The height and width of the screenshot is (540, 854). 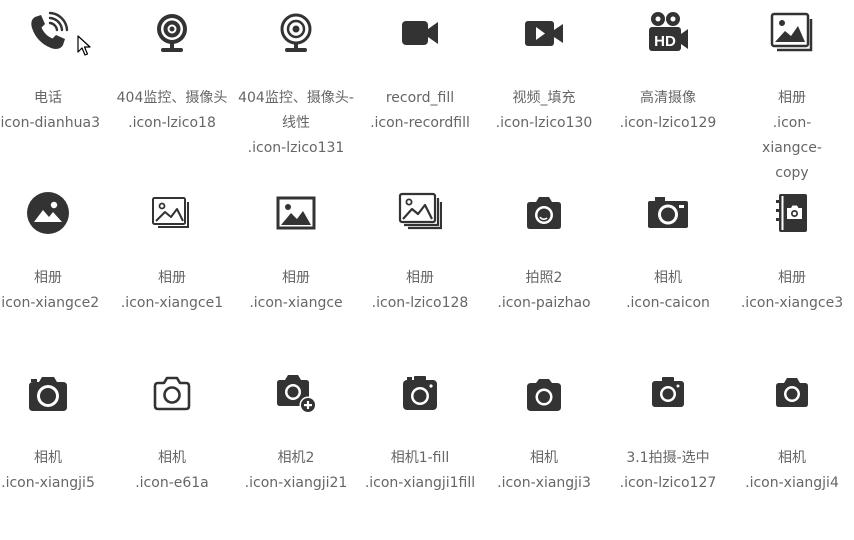 What do you see at coordinates (172, 98) in the screenshot?
I see `icon-label: 404监控、摄像头` at bounding box center [172, 98].